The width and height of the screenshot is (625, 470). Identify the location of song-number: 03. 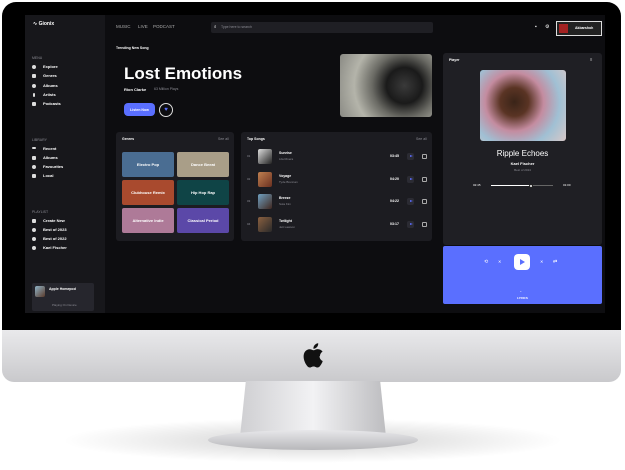
(249, 201).